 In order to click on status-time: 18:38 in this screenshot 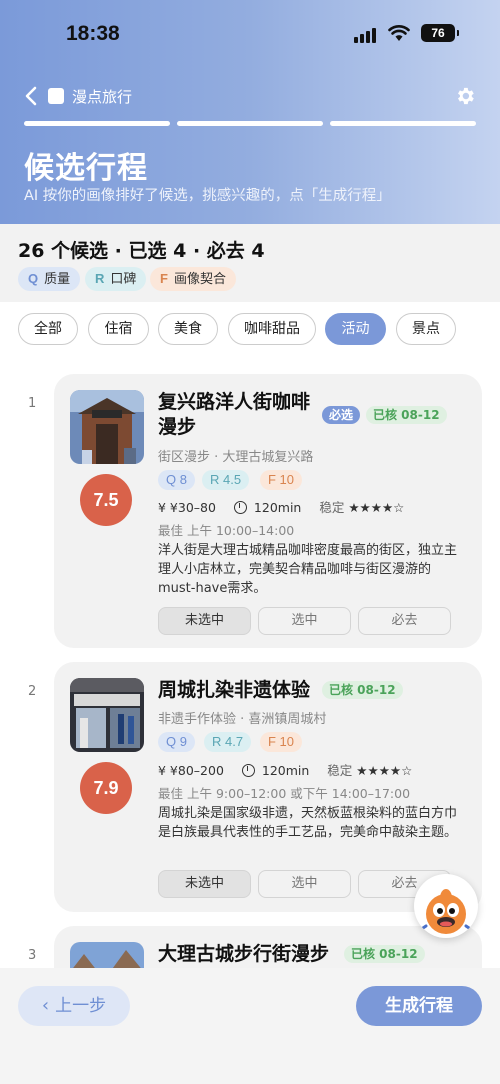, I will do `click(93, 33)`.